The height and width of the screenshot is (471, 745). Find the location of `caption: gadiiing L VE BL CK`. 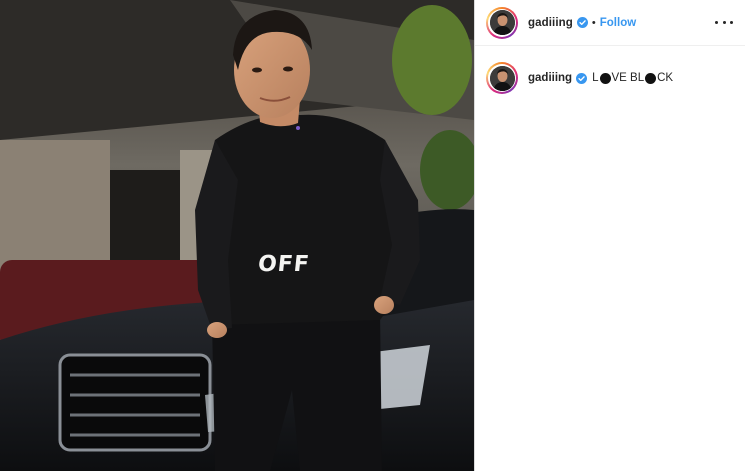

caption: gadiiing L VE BL CK is located at coordinates (600, 78).